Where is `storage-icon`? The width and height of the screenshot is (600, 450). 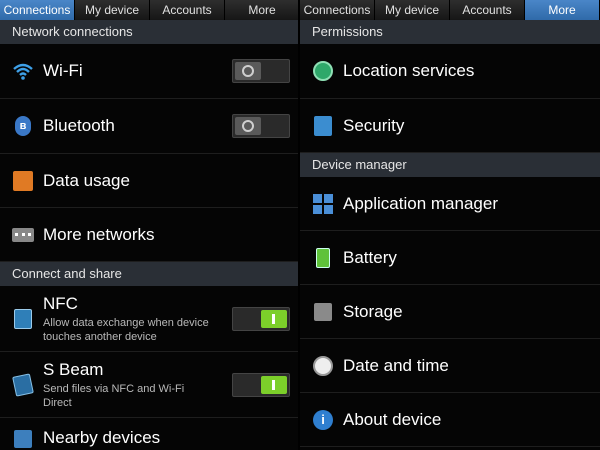 storage-icon is located at coordinates (323, 312).